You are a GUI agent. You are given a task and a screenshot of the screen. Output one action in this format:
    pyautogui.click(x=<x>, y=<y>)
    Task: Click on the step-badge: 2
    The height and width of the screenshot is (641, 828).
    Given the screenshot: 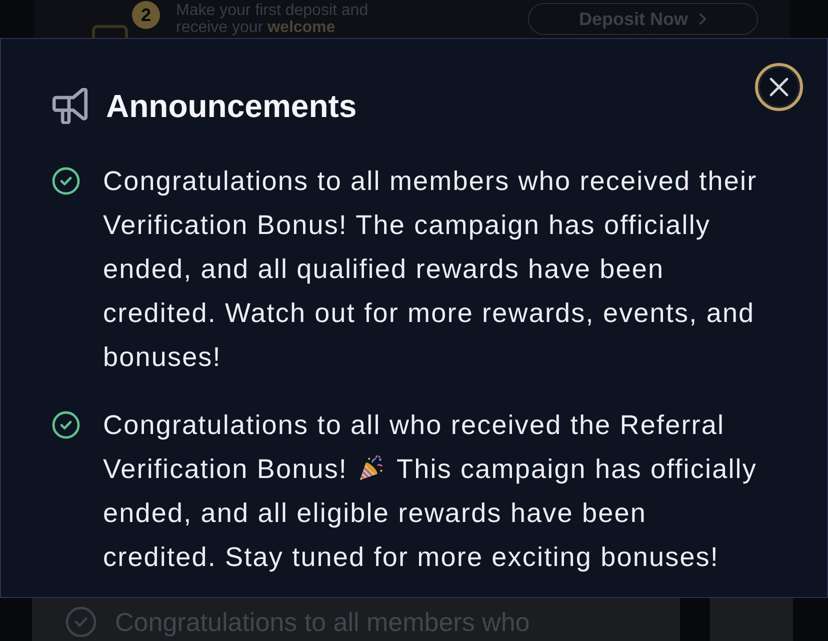 What is the action you would take?
    pyautogui.click(x=146, y=15)
    